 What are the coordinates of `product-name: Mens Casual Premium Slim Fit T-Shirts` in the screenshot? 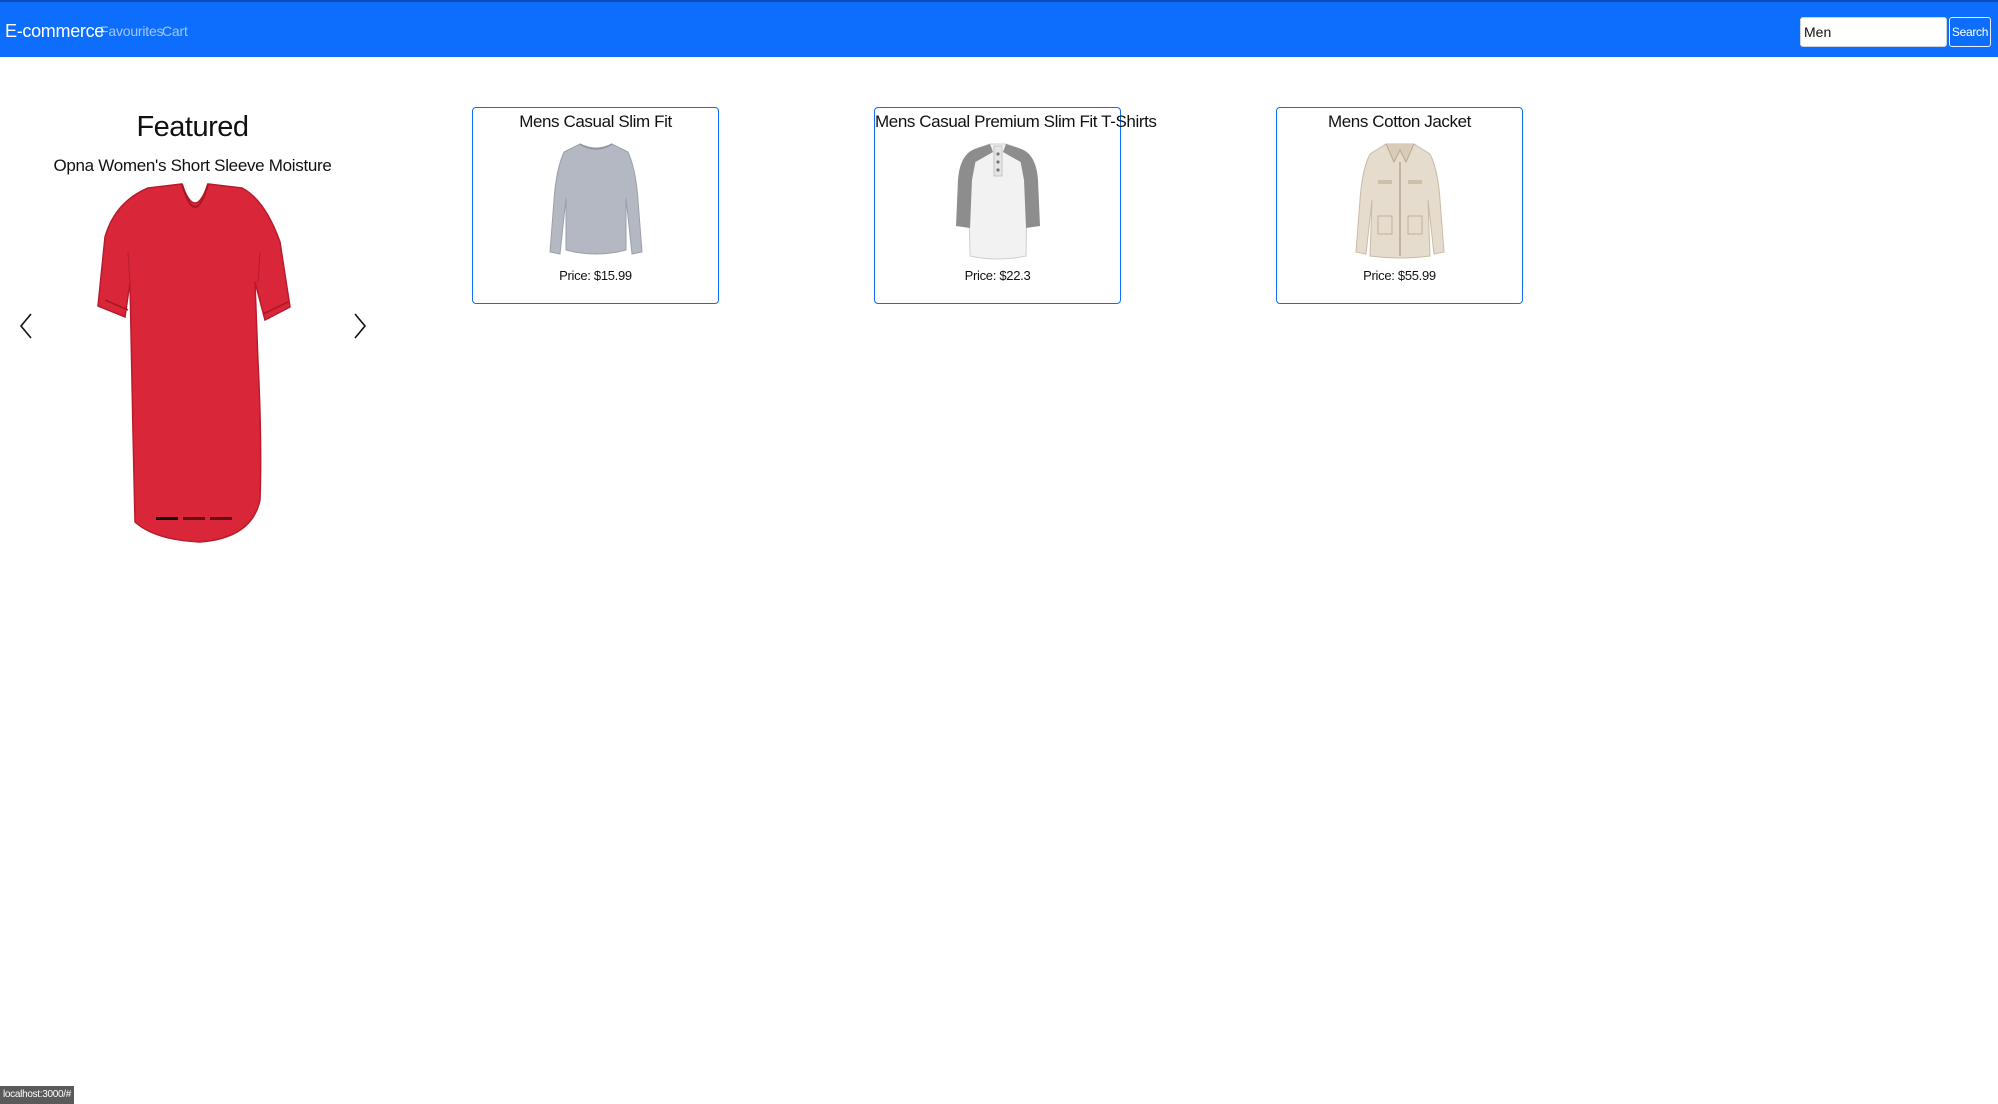 It's located at (1016, 121).